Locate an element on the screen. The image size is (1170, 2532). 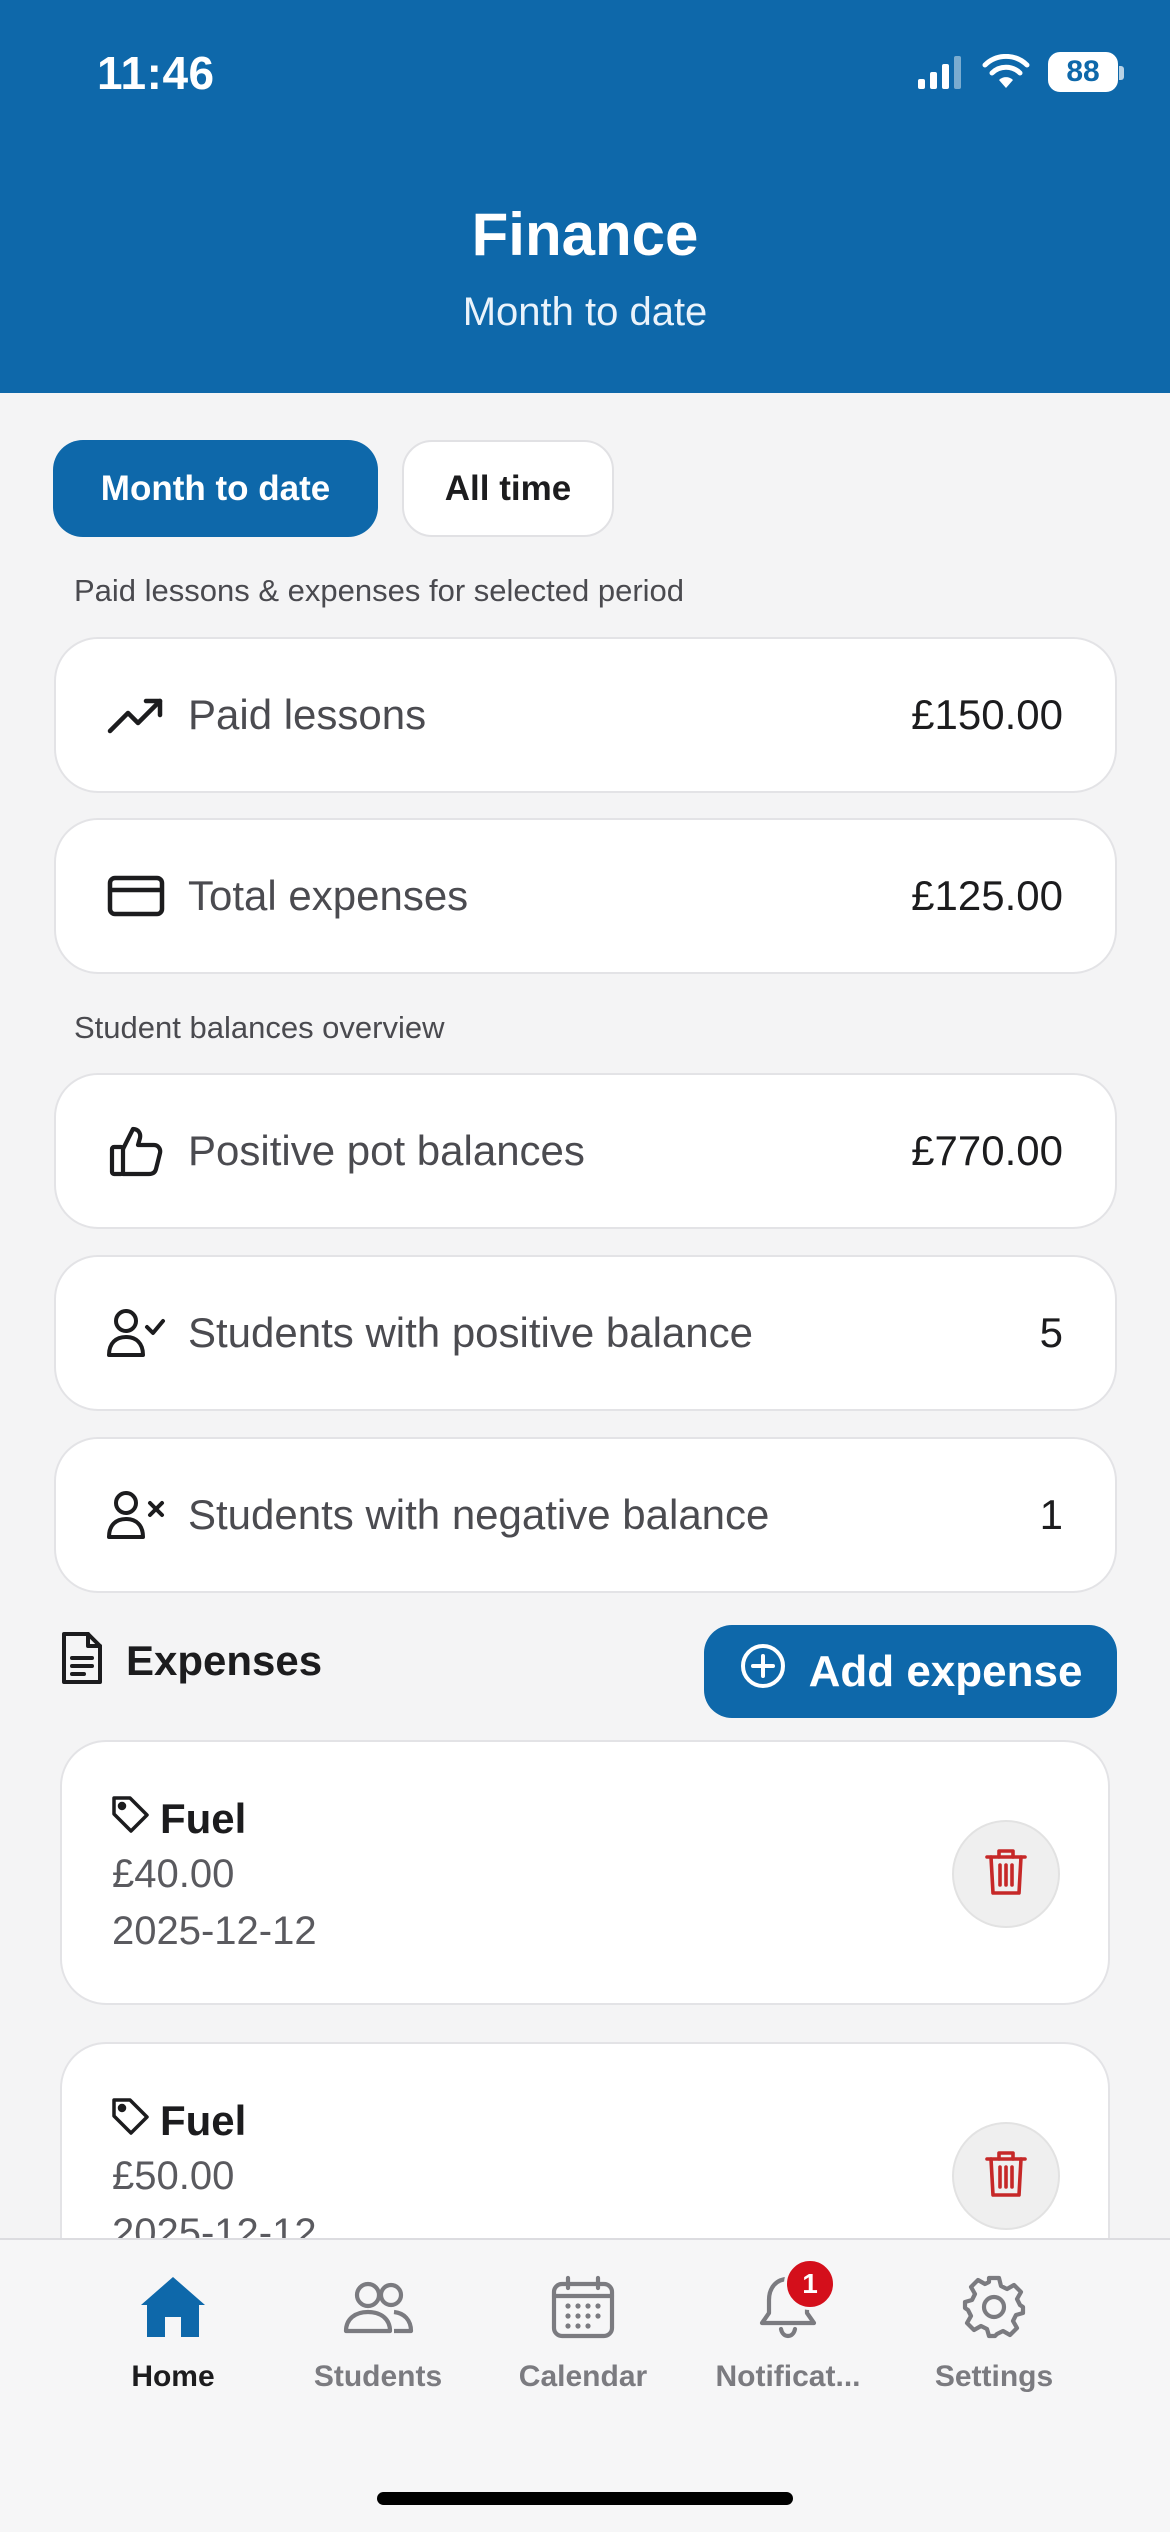
notification-badge: 1 is located at coordinates (810, 2284).